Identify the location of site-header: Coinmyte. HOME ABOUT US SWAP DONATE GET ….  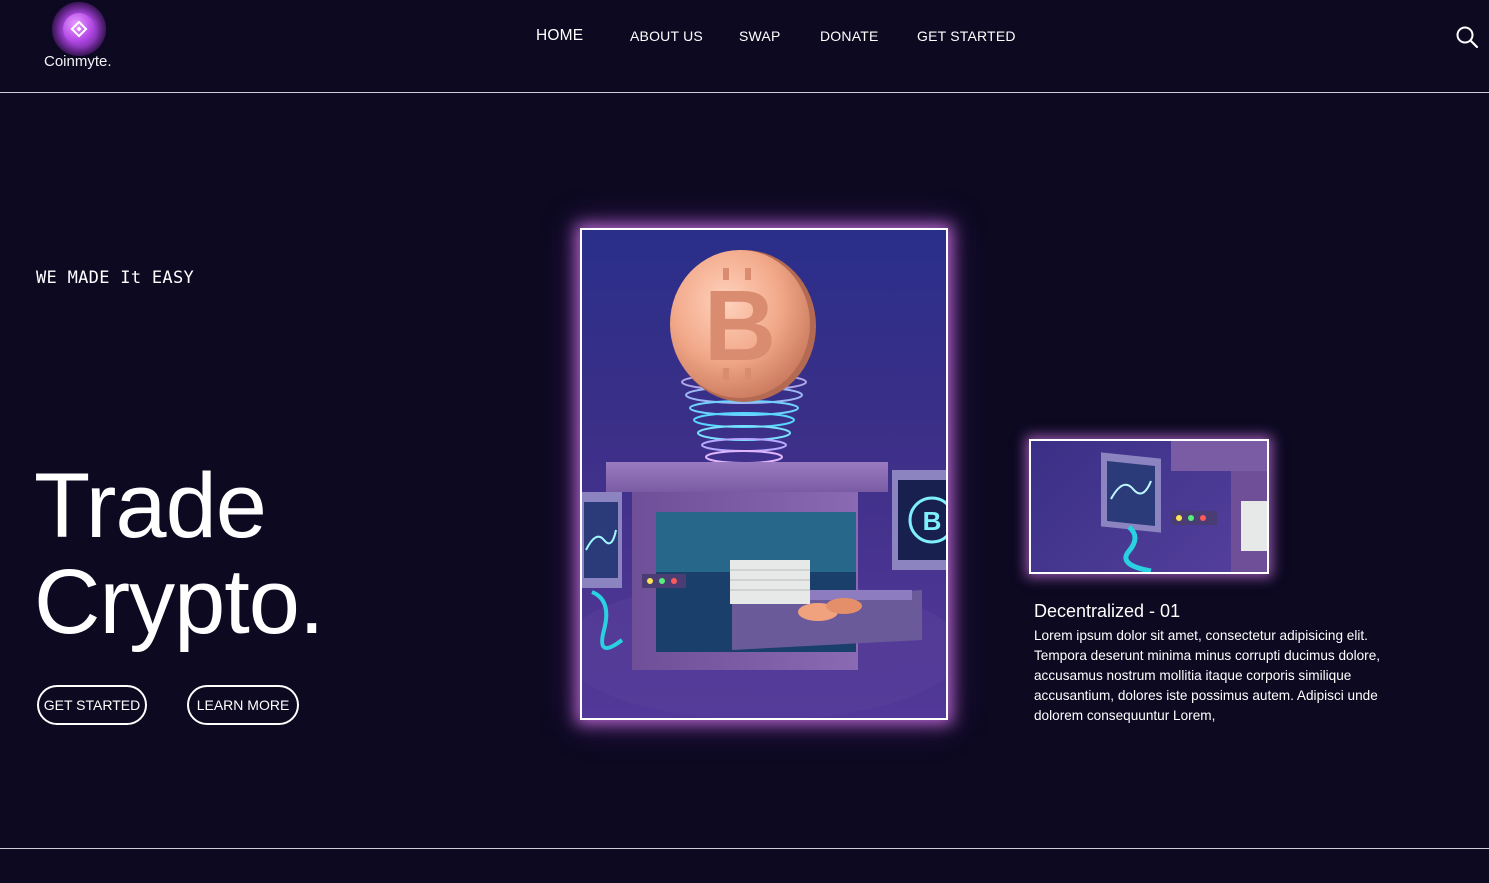
(744, 46).